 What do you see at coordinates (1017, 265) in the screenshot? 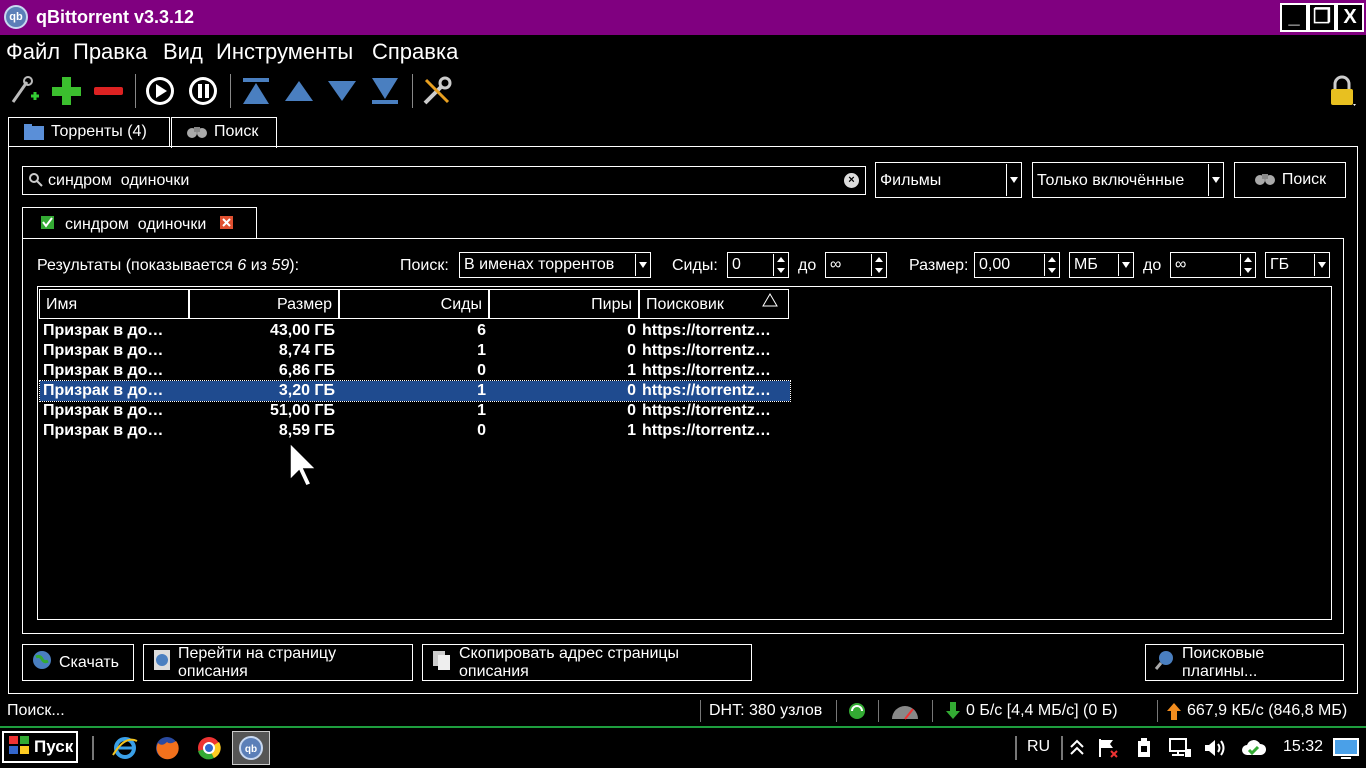
I see `size-min-spinbox: 0,00` at bounding box center [1017, 265].